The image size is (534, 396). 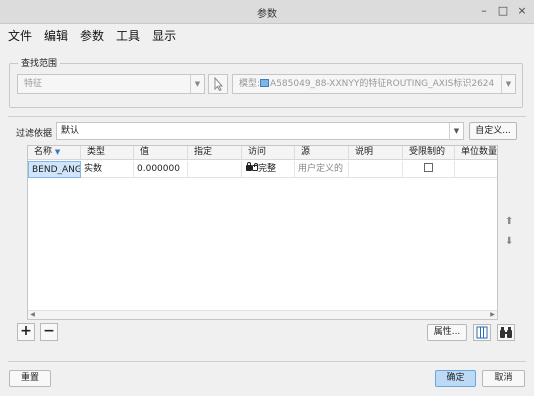 I want to click on cancel-button: 取消, so click(x=503, y=378).